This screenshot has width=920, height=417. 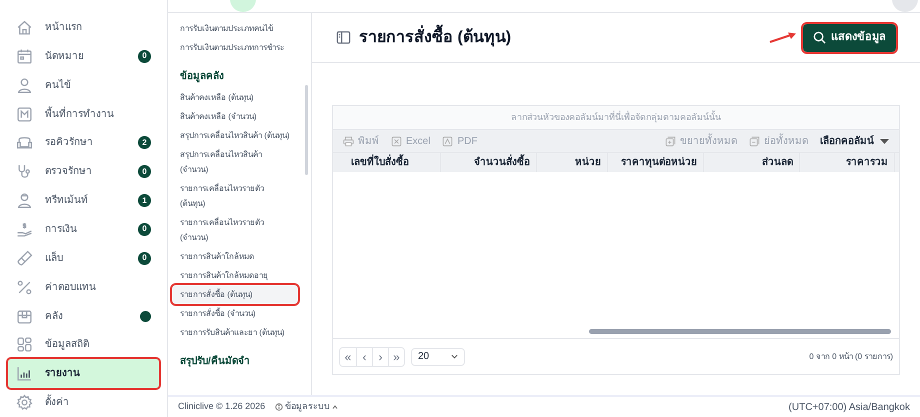 I want to click on board-icon, so click(x=24, y=114).